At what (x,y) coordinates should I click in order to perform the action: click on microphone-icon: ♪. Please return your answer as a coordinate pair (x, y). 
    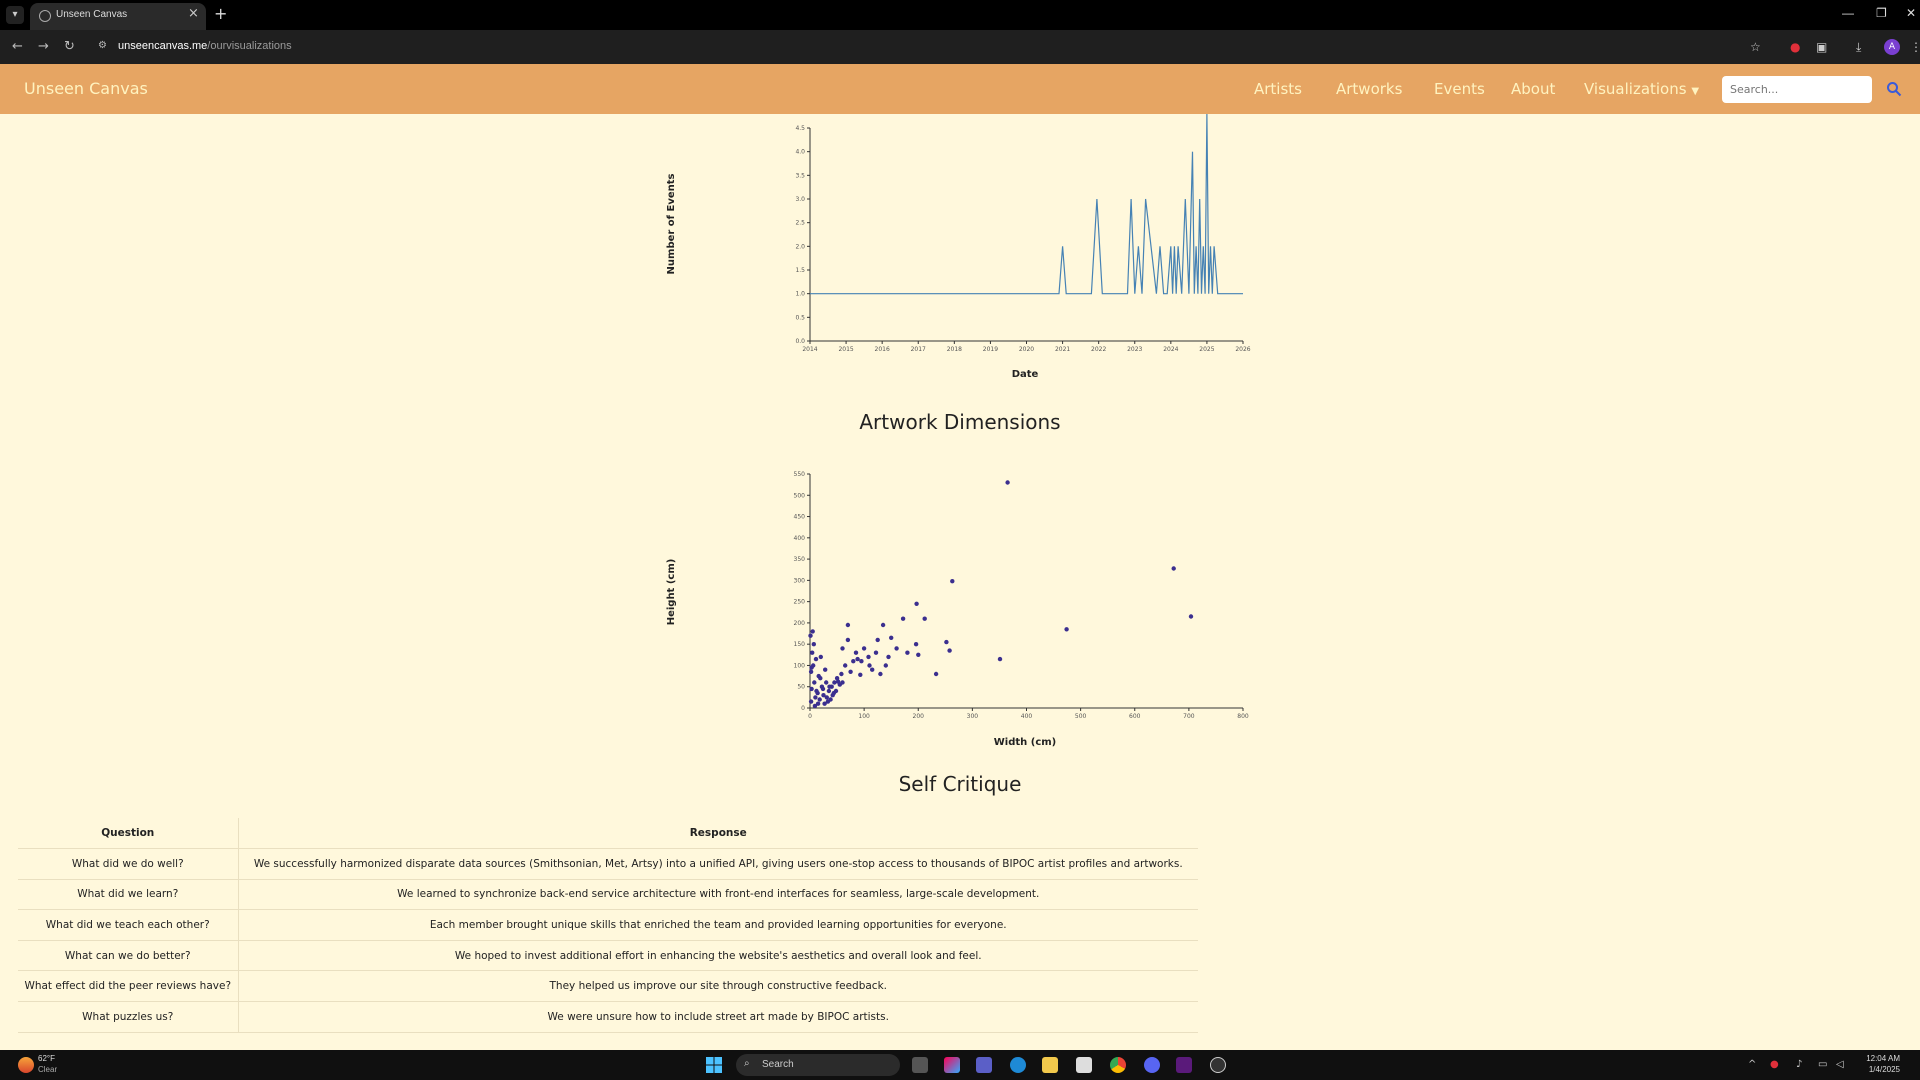
    Looking at the image, I should click on (1799, 1064).